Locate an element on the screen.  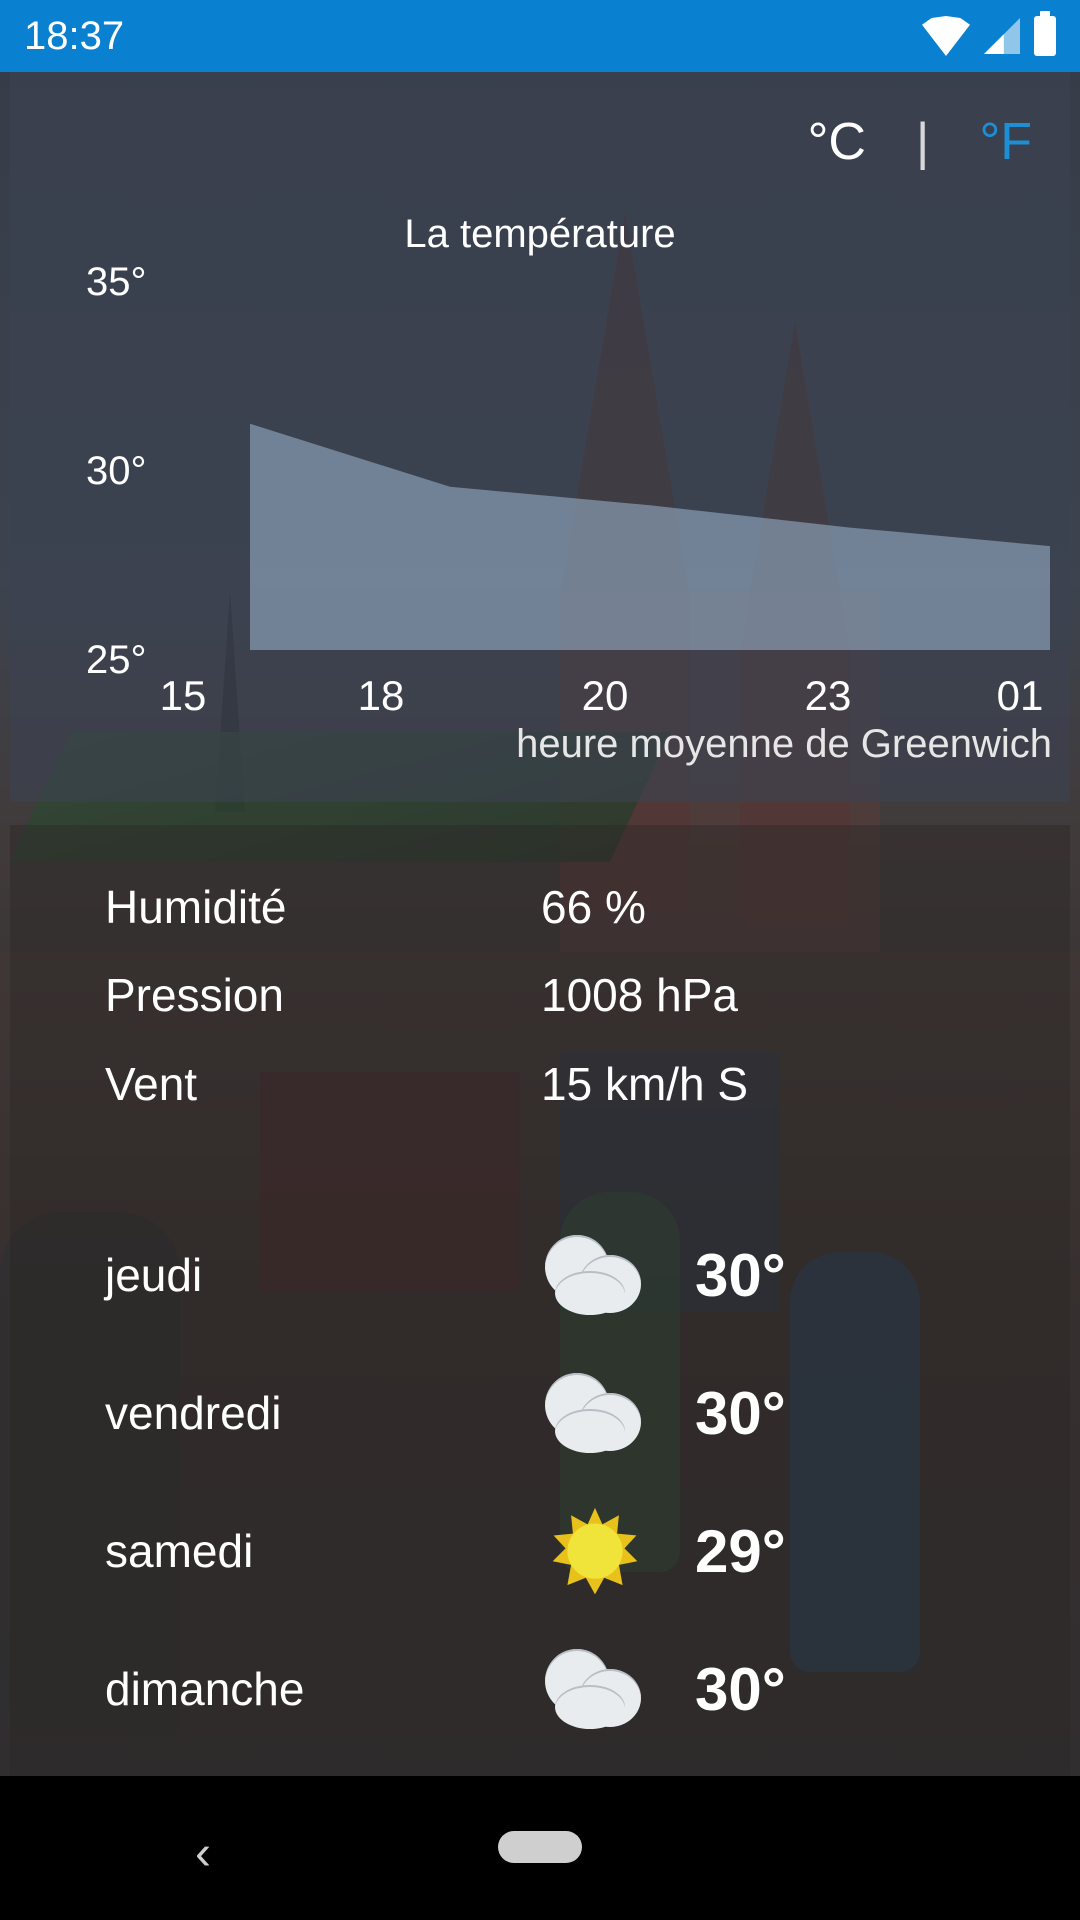
home-button is located at coordinates (540, 1847).